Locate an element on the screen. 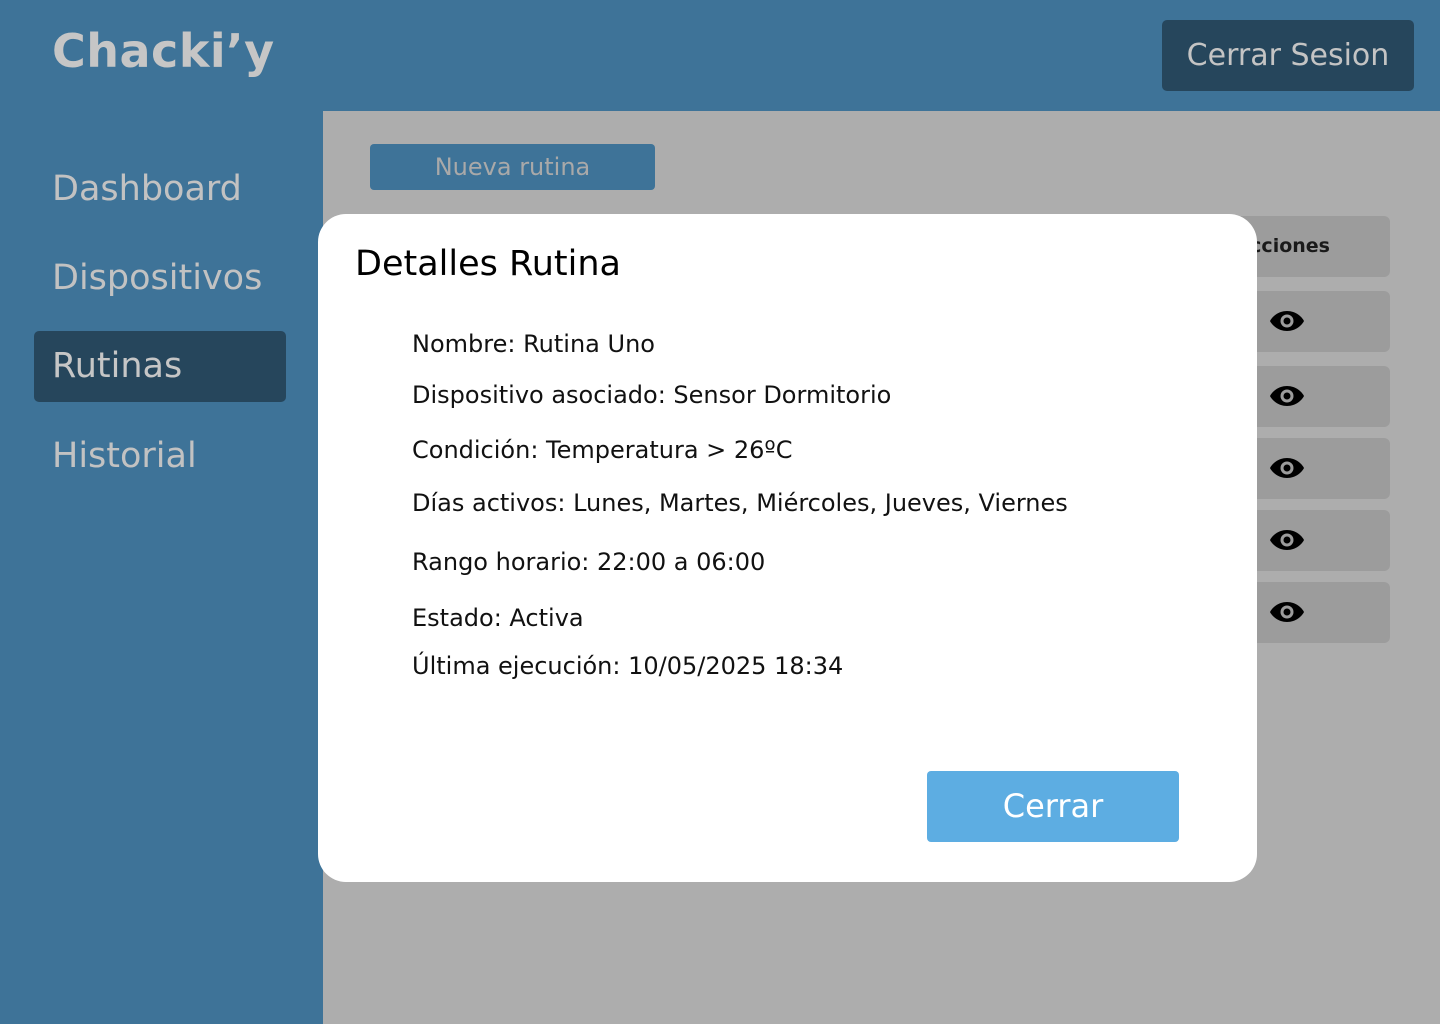  close-button: Cerrar is located at coordinates (1053, 806).